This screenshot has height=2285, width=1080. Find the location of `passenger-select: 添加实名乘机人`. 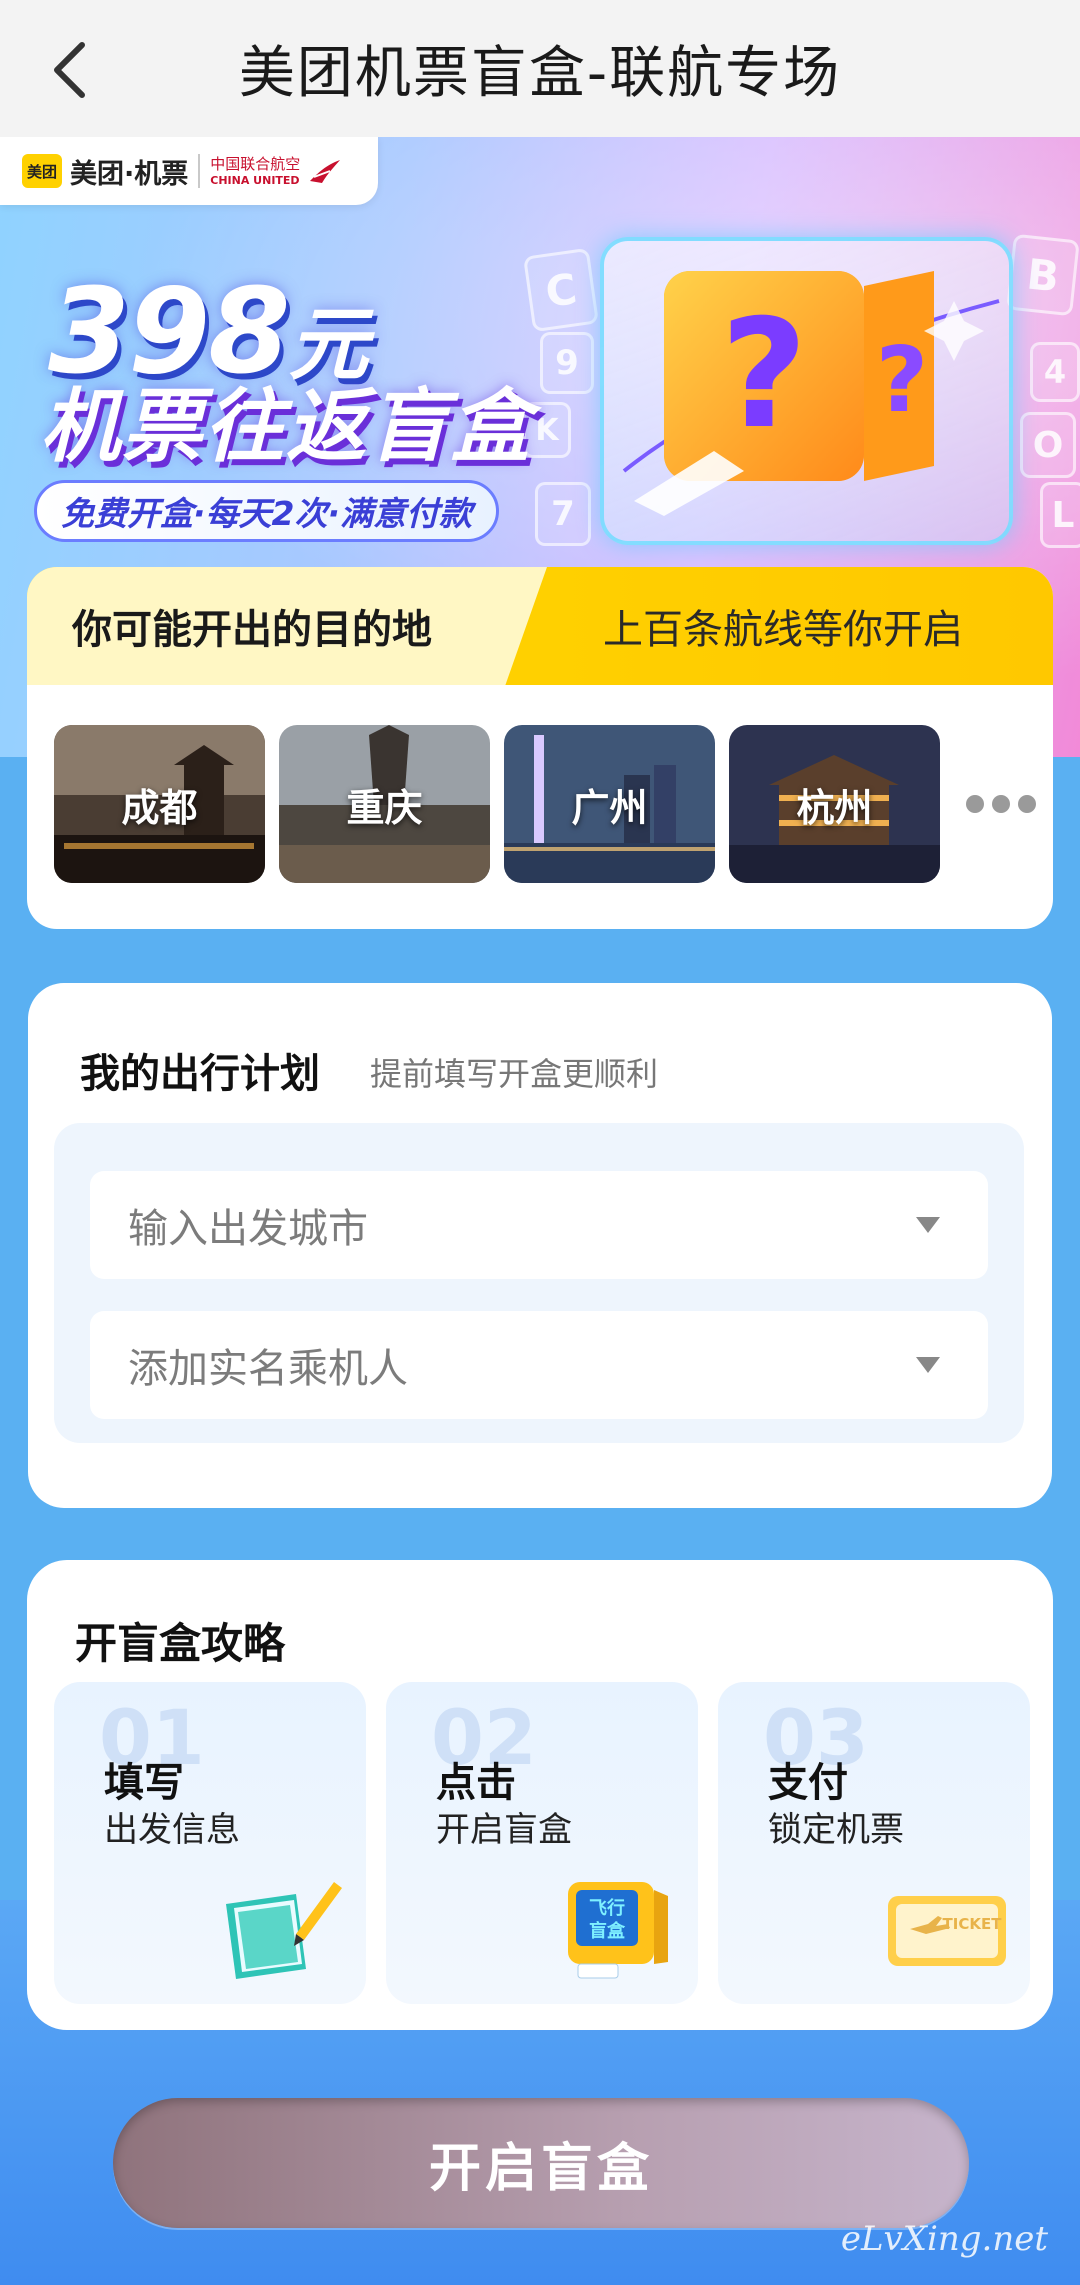

passenger-select: 添加实名乘机人 is located at coordinates (539, 1365).